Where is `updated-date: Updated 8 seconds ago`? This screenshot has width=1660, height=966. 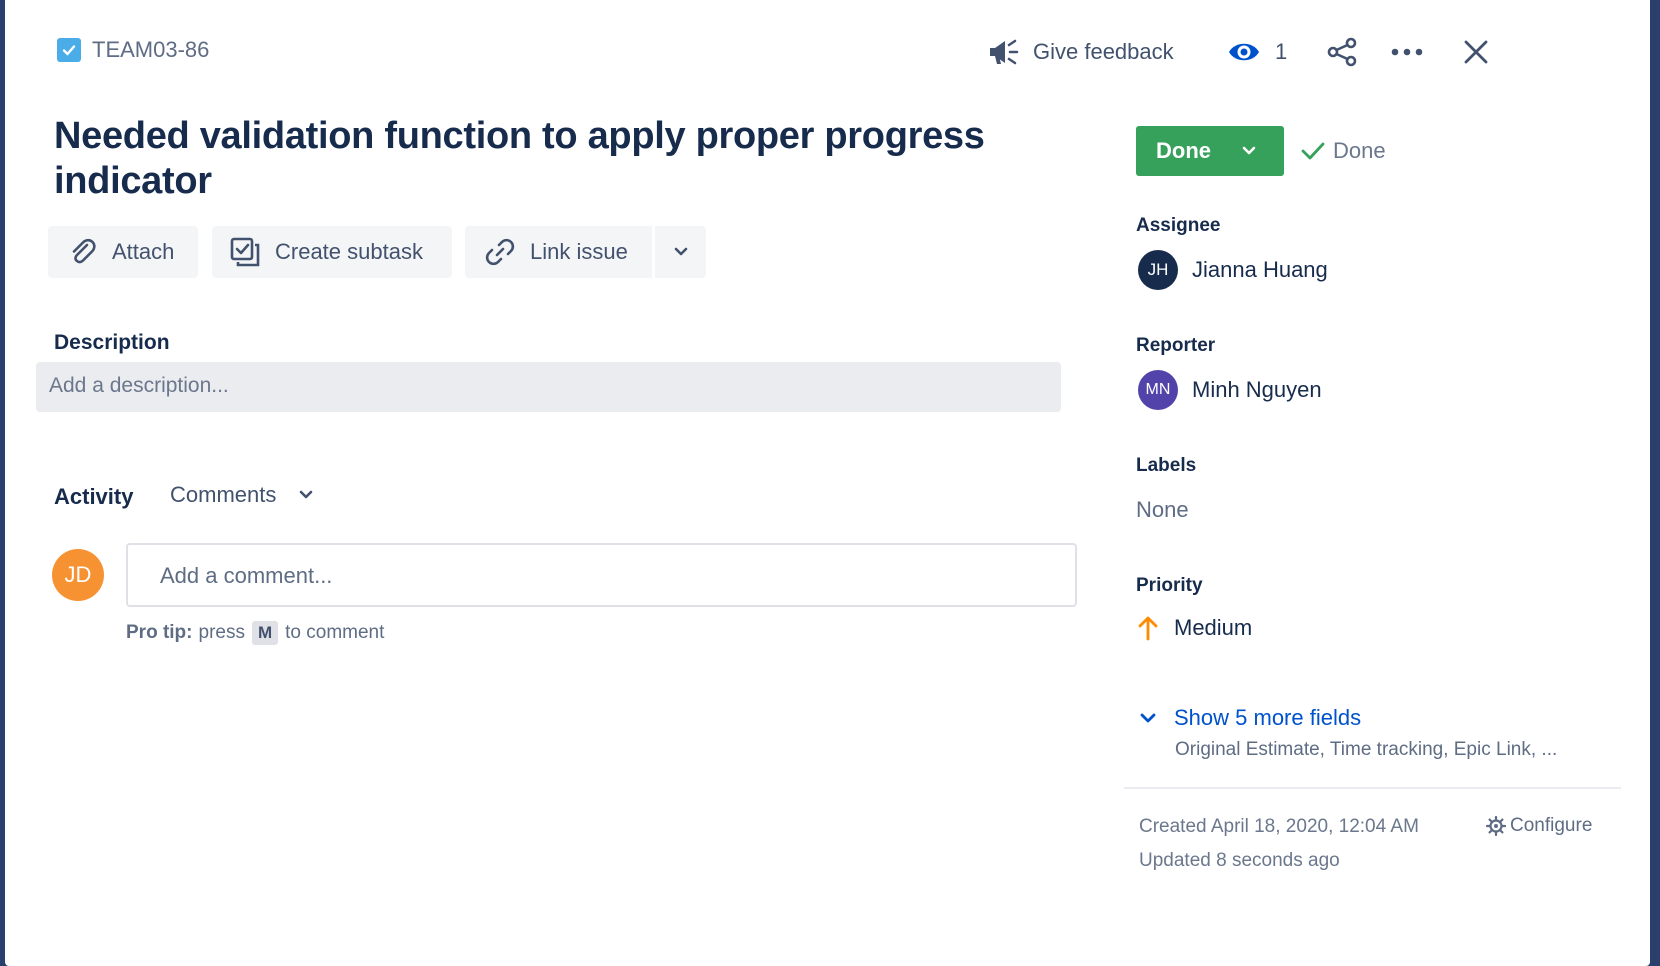
updated-date: Updated 8 seconds ago is located at coordinates (1239, 860).